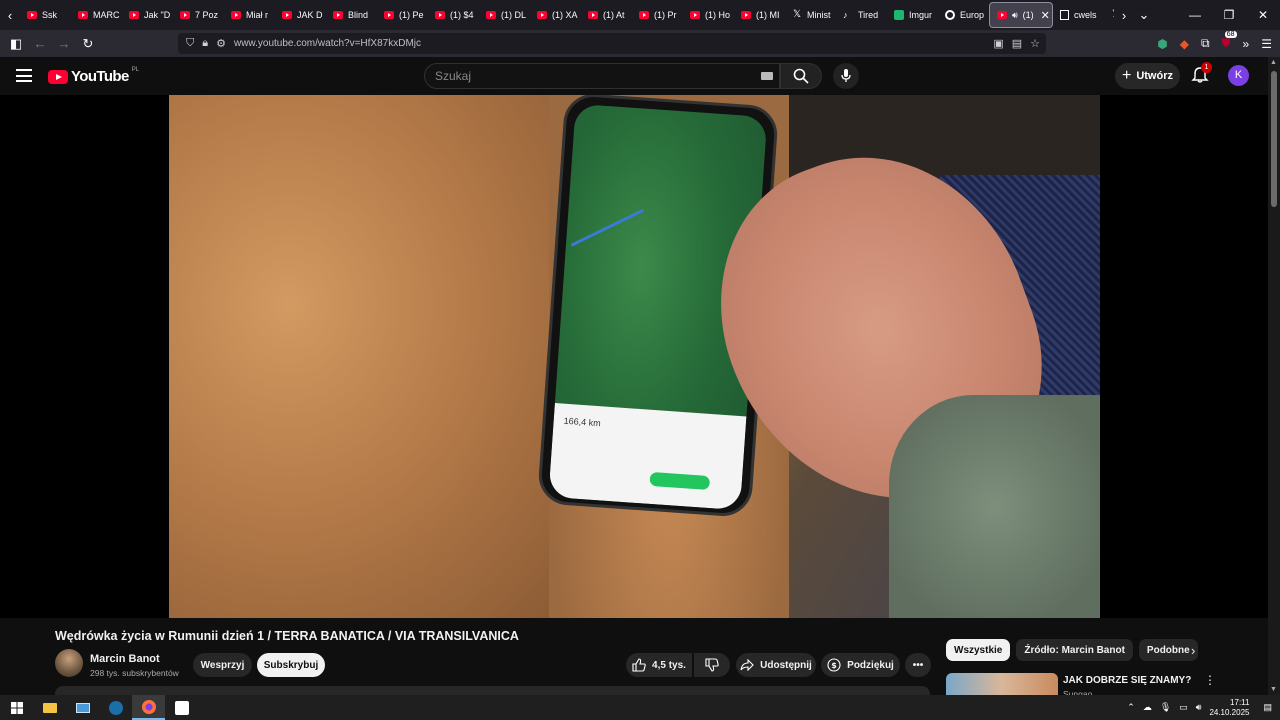 The width and height of the screenshot is (1280, 720). What do you see at coordinates (1074, 650) in the screenshot?
I see `filter-chip: Źródło: Marcin Banot` at bounding box center [1074, 650].